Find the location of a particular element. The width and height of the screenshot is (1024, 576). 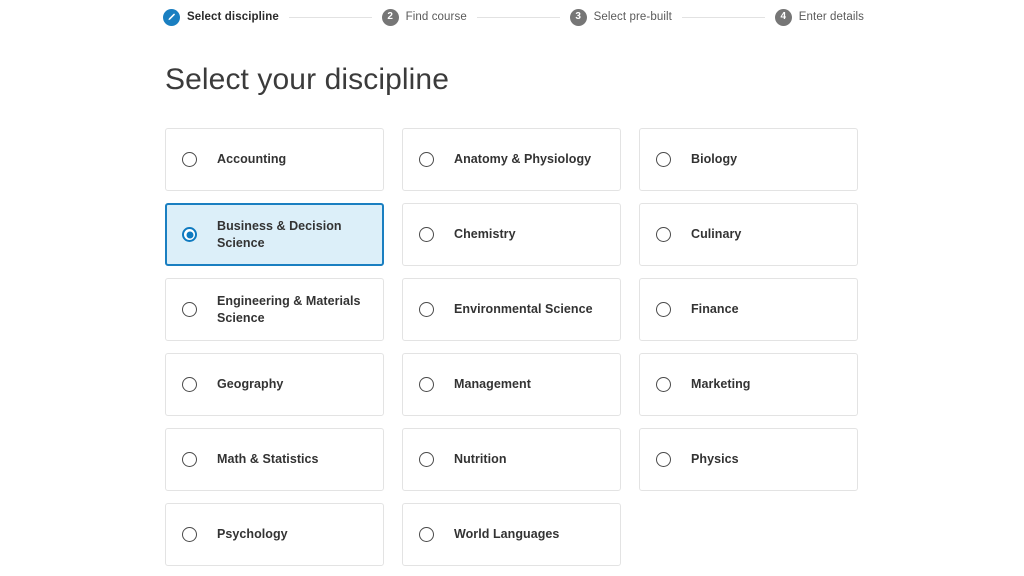

discipline-option: Chemistry is located at coordinates (511, 234).